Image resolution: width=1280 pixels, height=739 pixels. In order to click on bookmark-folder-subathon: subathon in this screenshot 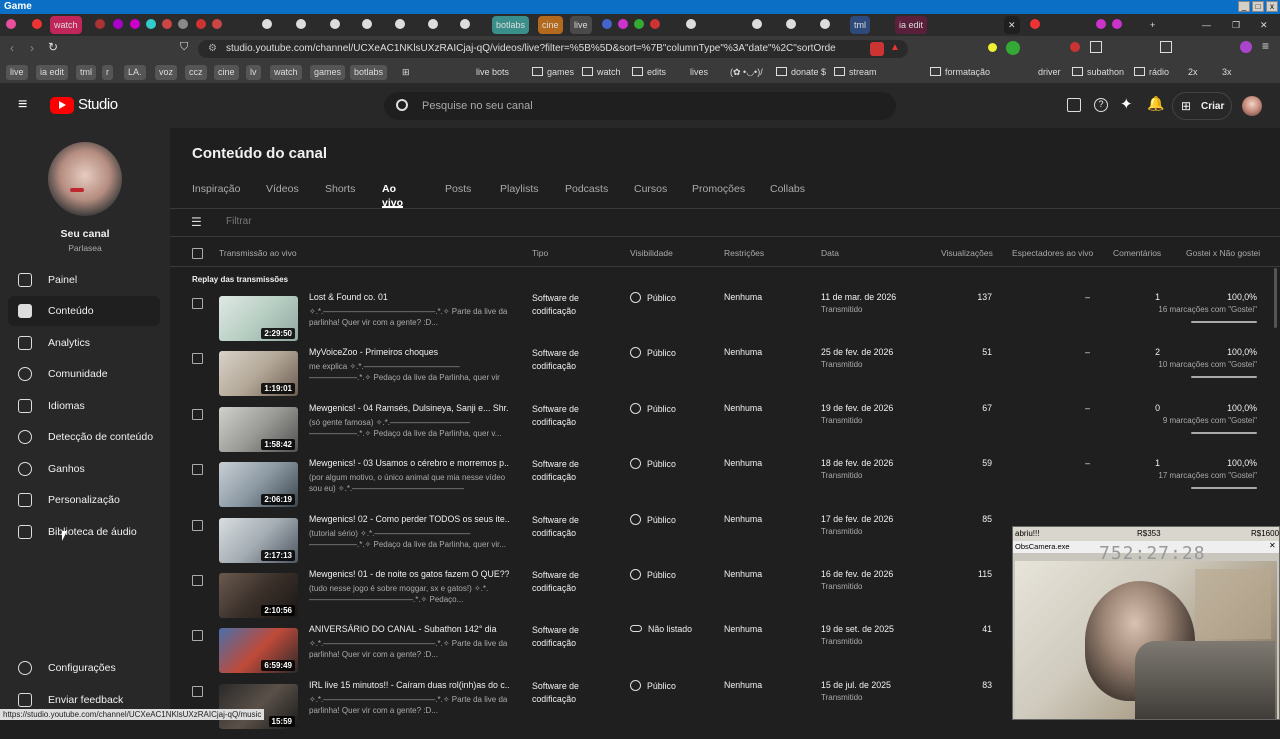, I will do `click(1098, 72)`.